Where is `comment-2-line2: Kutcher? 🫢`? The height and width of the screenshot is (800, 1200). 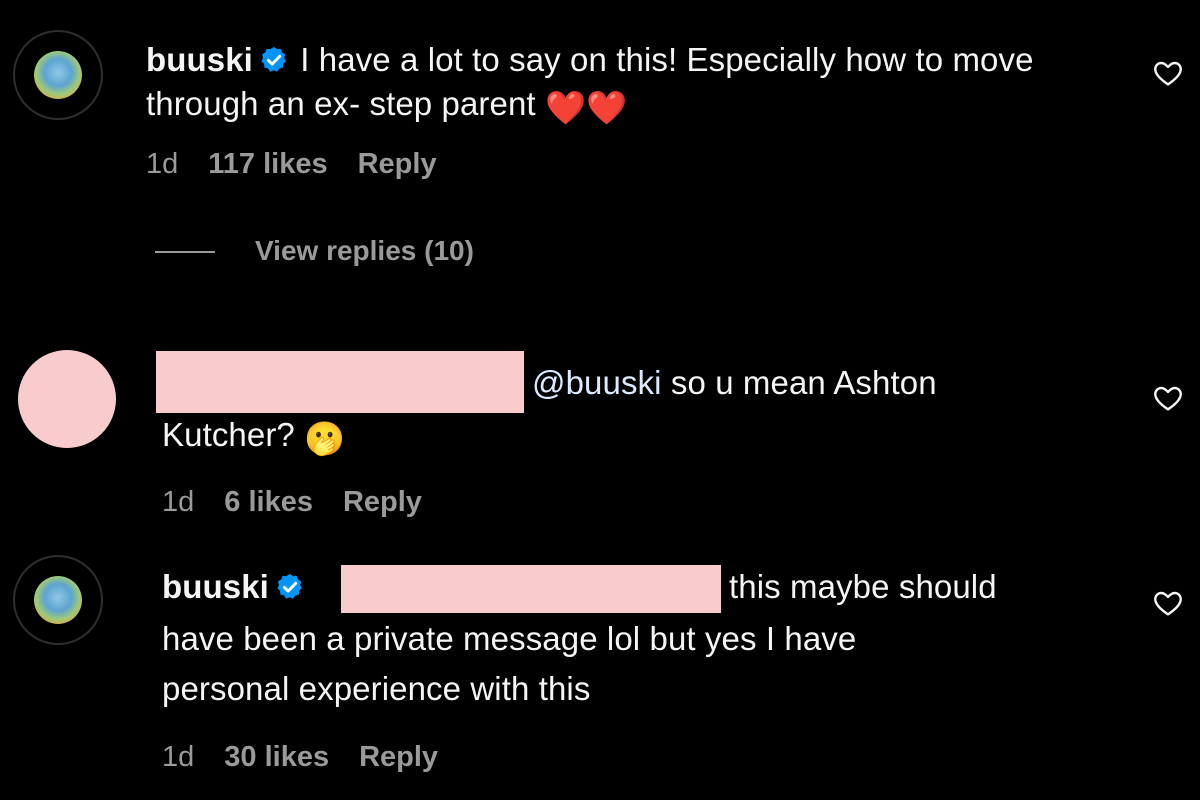
comment-2-line2: Kutcher? 🫢 is located at coordinates (253, 437).